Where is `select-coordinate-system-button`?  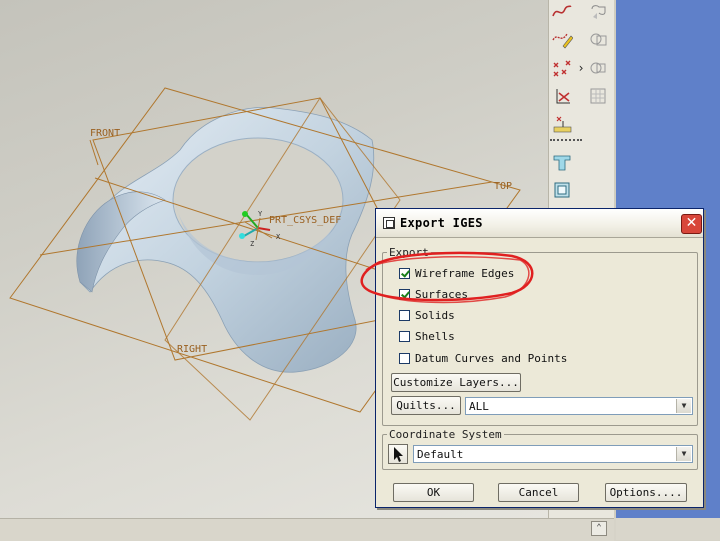 select-coordinate-system-button is located at coordinates (398, 454).